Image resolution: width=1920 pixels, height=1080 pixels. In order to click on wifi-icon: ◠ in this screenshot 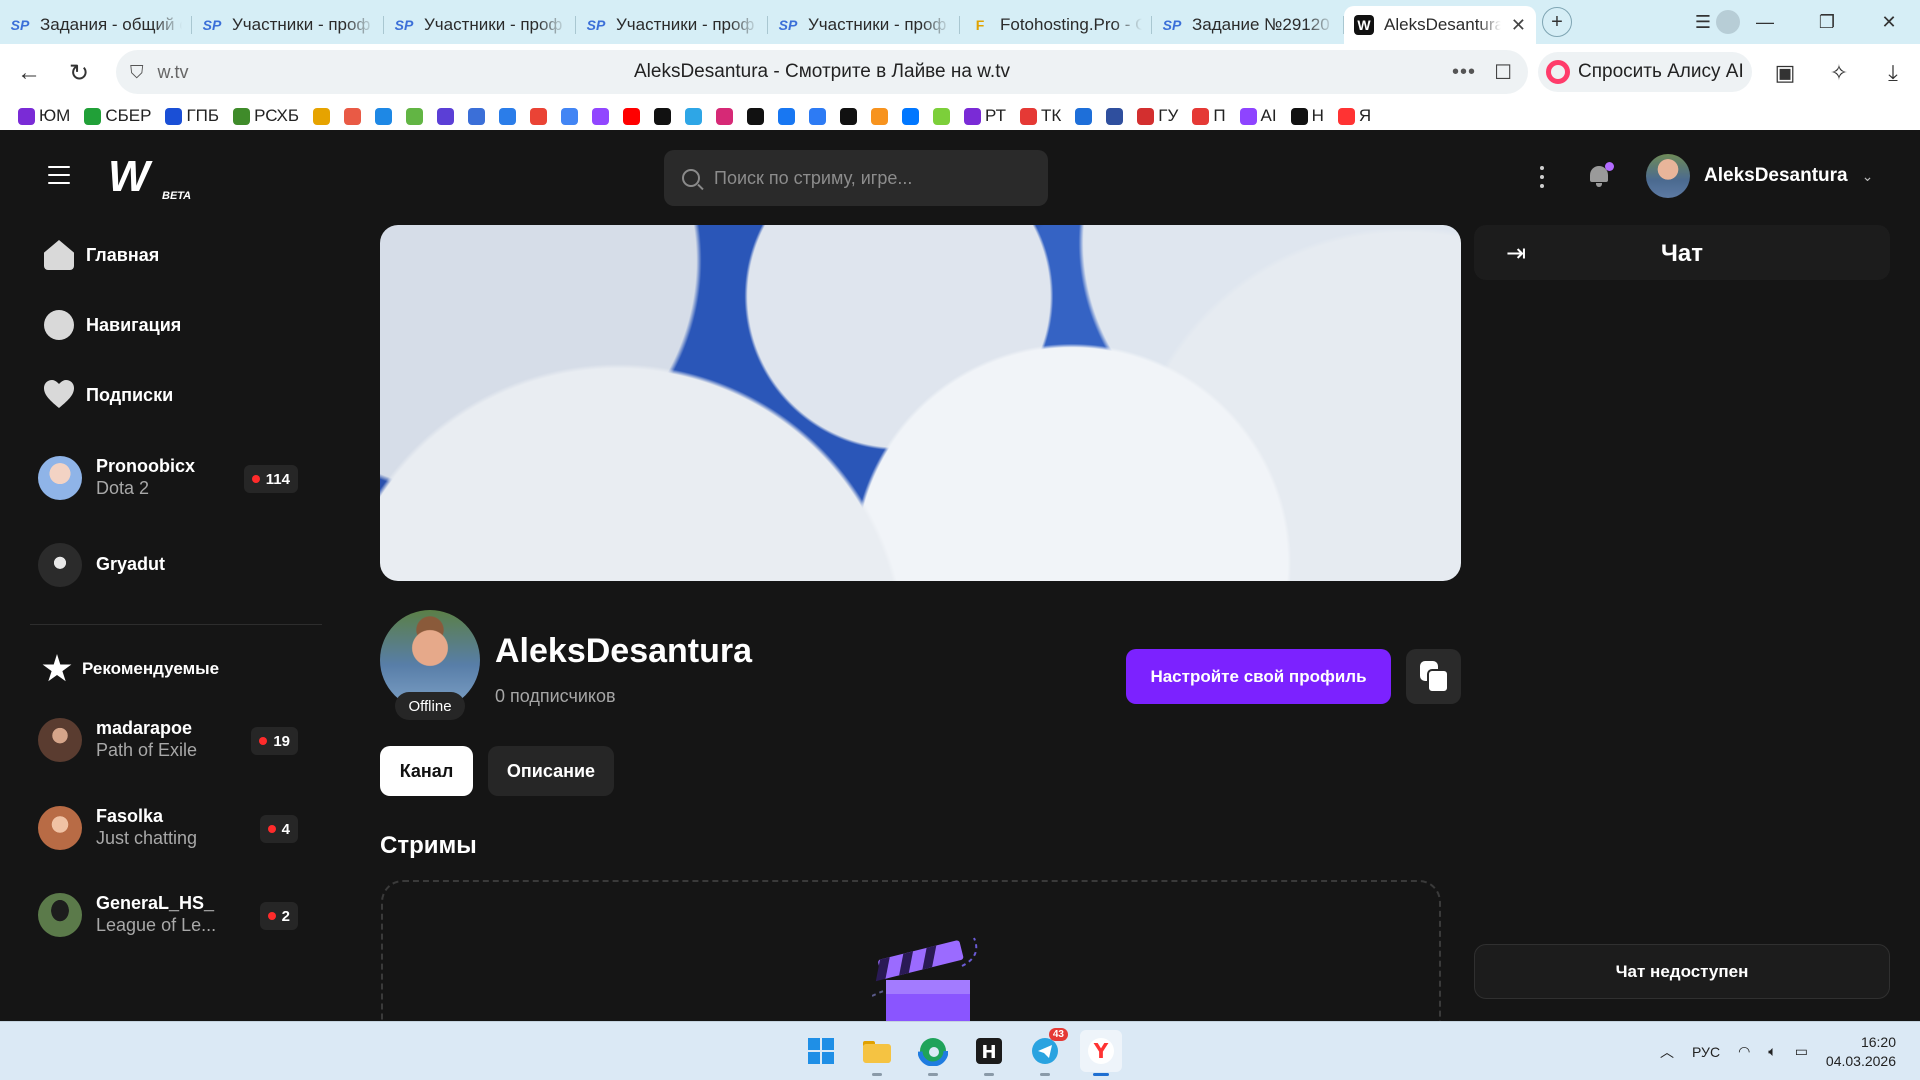, I will do `click(1744, 1051)`.